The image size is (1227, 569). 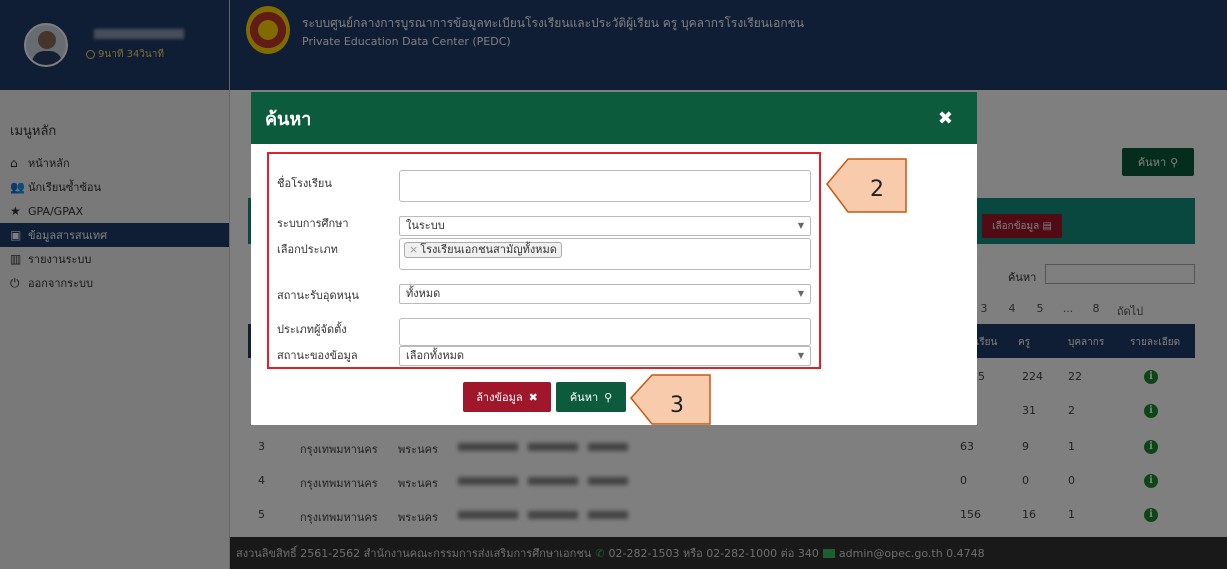 What do you see at coordinates (499, 397) in the screenshot?
I see `clear-button-label: ล้างข้อมูล` at bounding box center [499, 397].